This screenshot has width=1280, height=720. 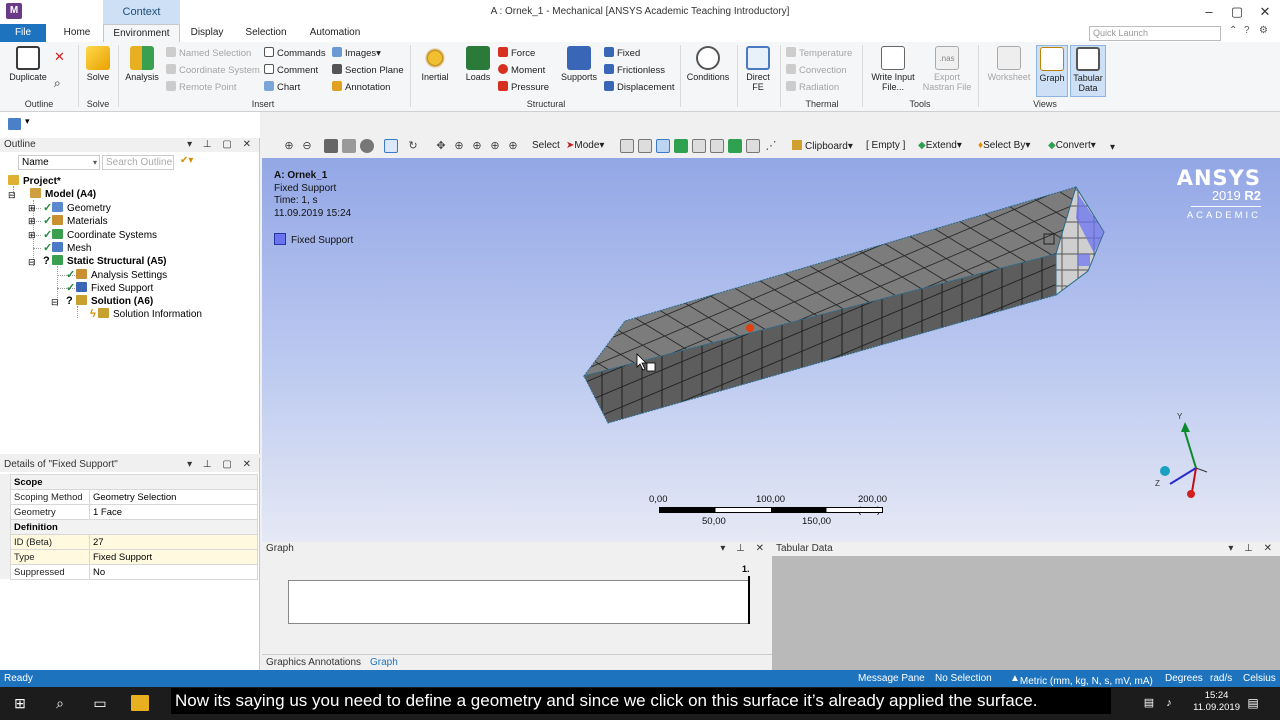 What do you see at coordinates (71, 248) in the screenshot?
I see `tree-mesh: Mesh` at bounding box center [71, 248].